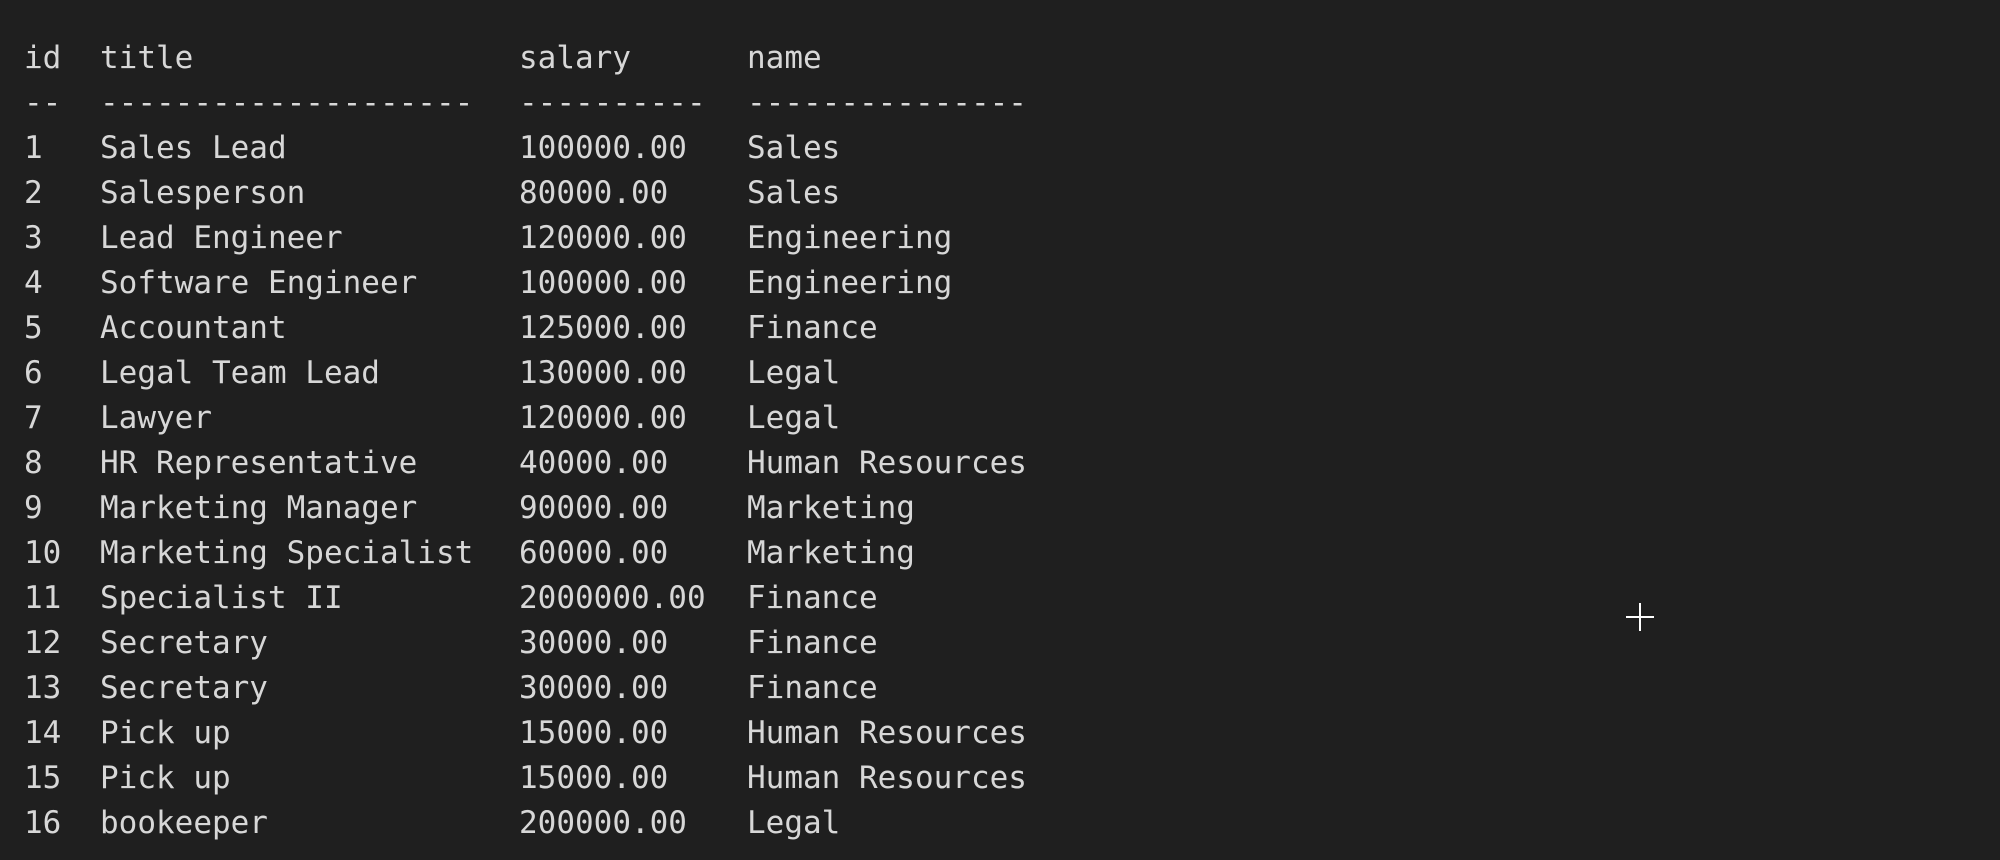  I want to click on cell-id: 10, so click(43, 553).